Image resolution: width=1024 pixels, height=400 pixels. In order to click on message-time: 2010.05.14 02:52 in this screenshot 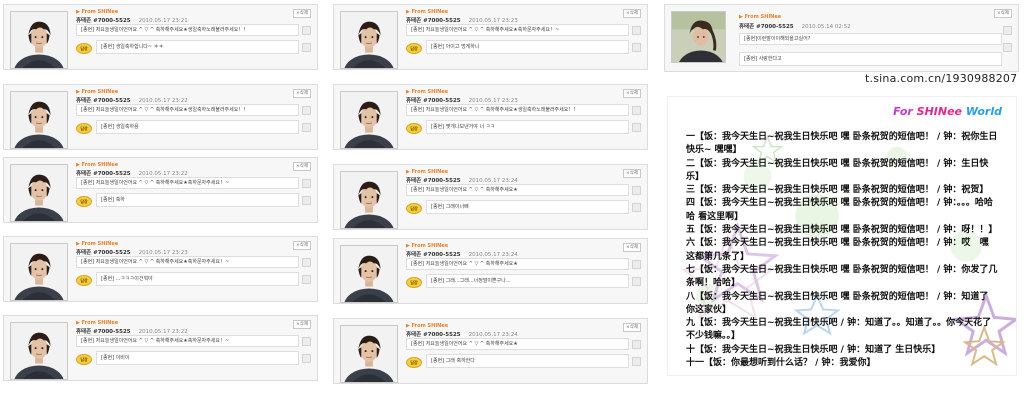, I will do `click(826, 27)`.